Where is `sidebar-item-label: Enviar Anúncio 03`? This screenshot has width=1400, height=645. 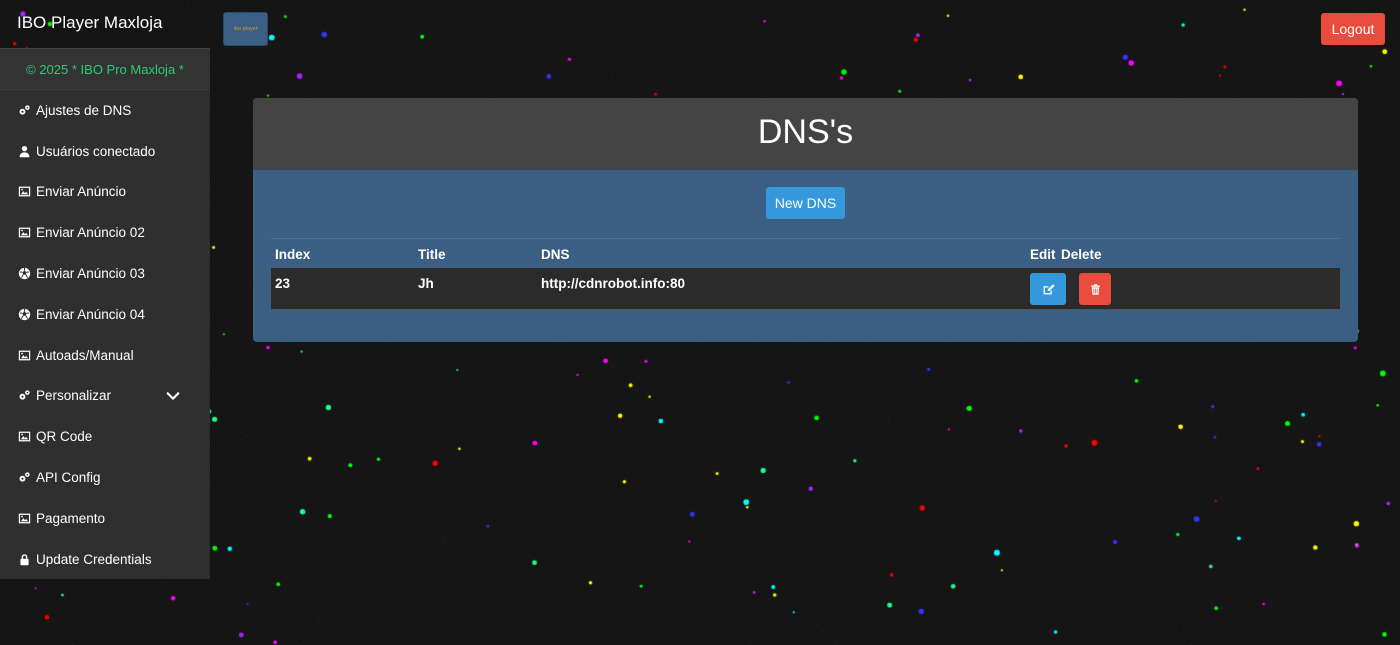 sidebar-item-label: Enviar Anúncio 03 is located at coordinates (90, 274).